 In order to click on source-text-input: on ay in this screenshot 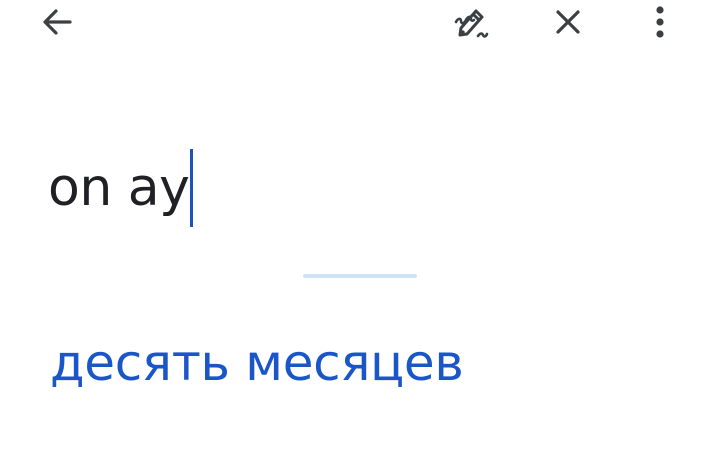, I will do `click(121, 188)`.